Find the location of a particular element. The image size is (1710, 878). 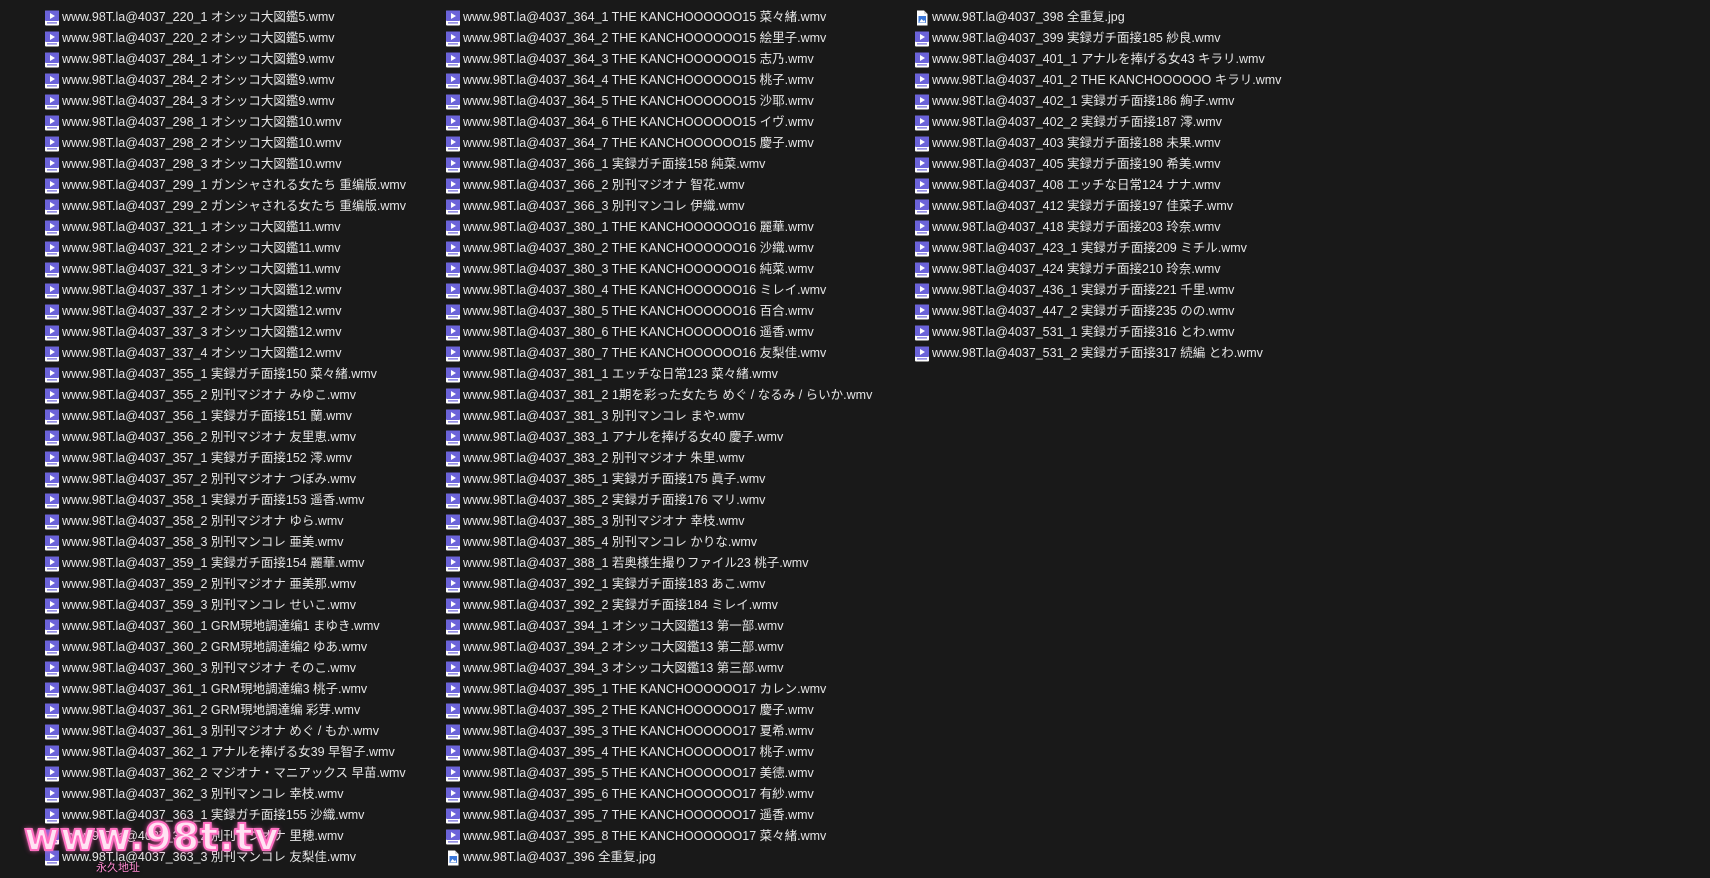

file-item: www.98T.la@4037_385_4 別刊マンコレ かりな.wmv is located at coordinates (658, 542).